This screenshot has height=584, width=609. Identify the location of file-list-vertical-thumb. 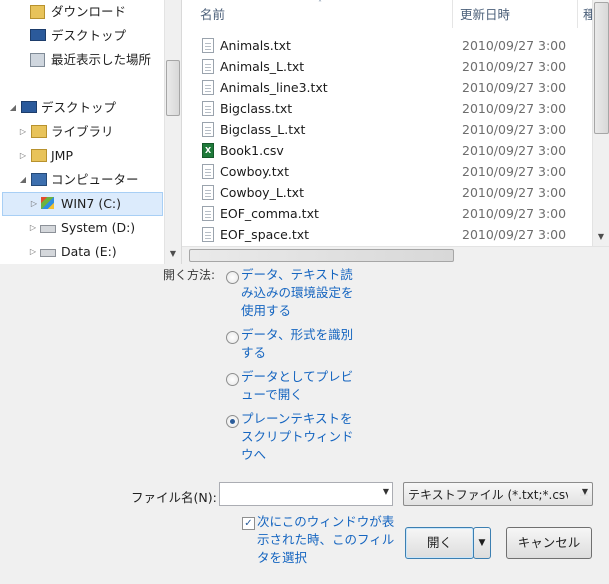
(601, 68).